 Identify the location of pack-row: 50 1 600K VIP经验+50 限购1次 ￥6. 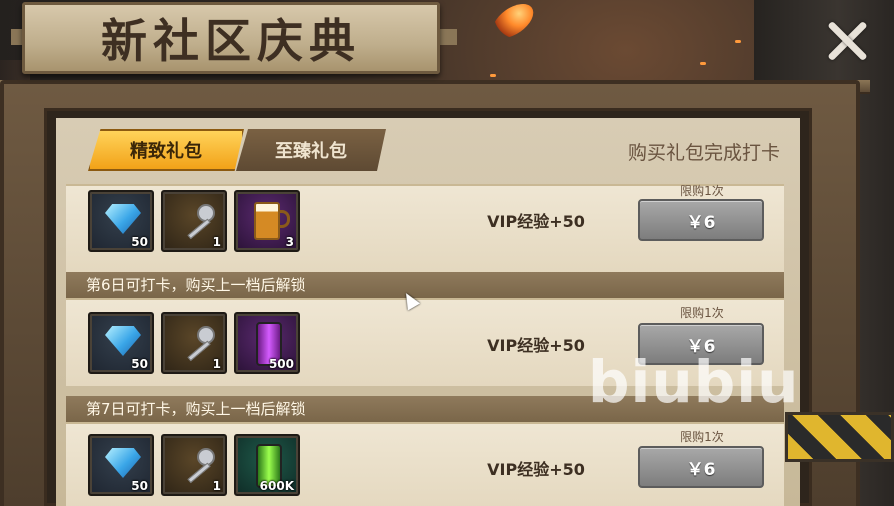
(425, 464).